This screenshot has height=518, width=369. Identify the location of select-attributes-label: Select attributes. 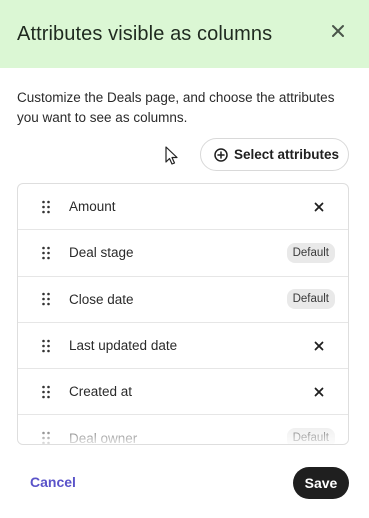
(287, 154).